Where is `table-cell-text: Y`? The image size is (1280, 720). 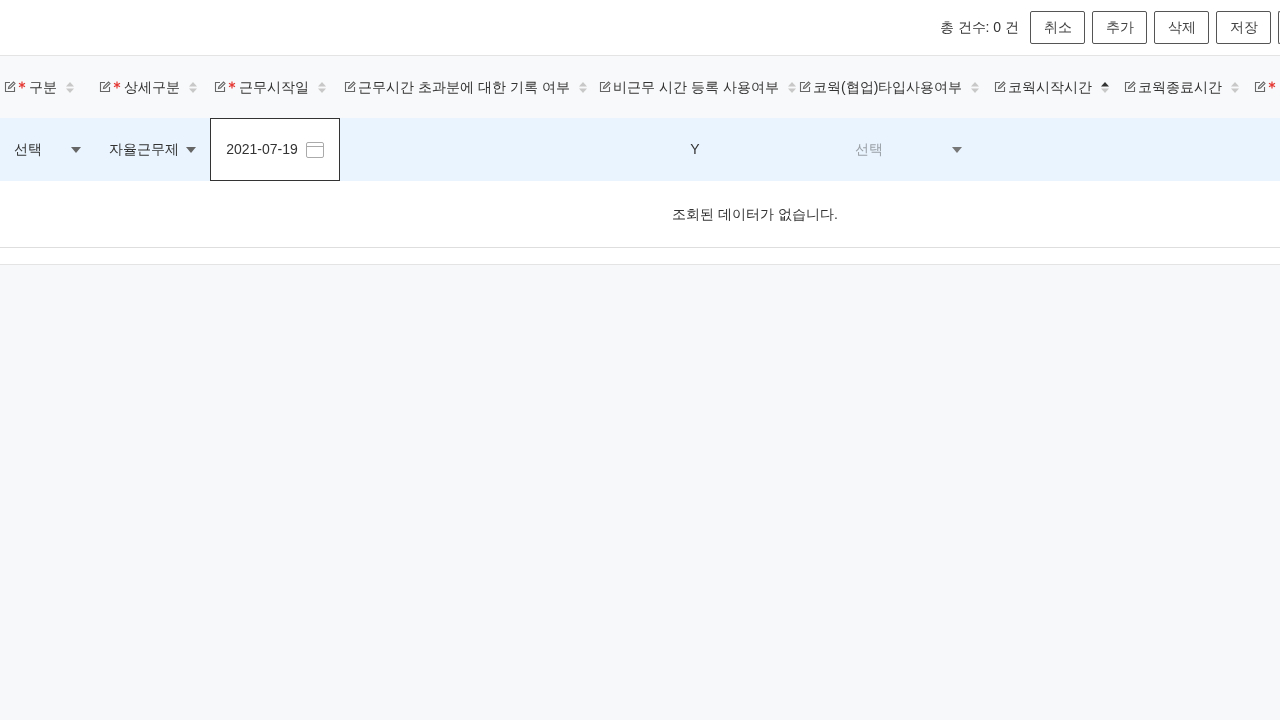
table-cell-text: Y is located at coordinates (695, 149).